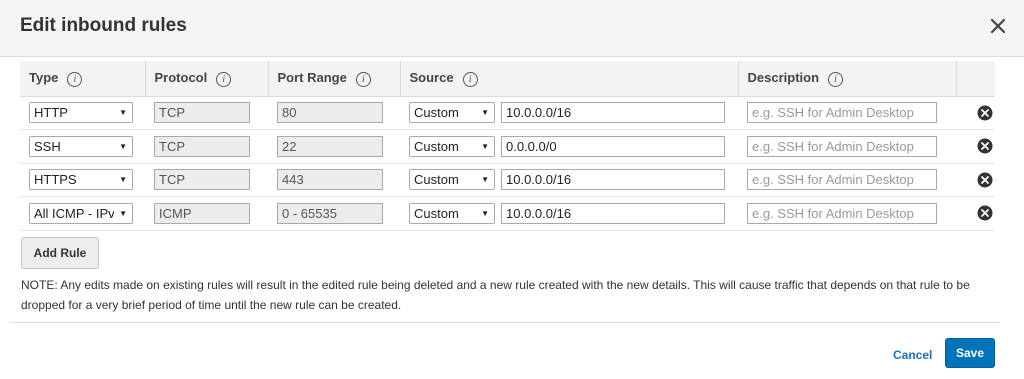 The width and height of the screenshot is (1024, 379). What do you see at coordinates (998, 26) in the screenshot?
I see `close-icon` at bounding box center [998, 26].